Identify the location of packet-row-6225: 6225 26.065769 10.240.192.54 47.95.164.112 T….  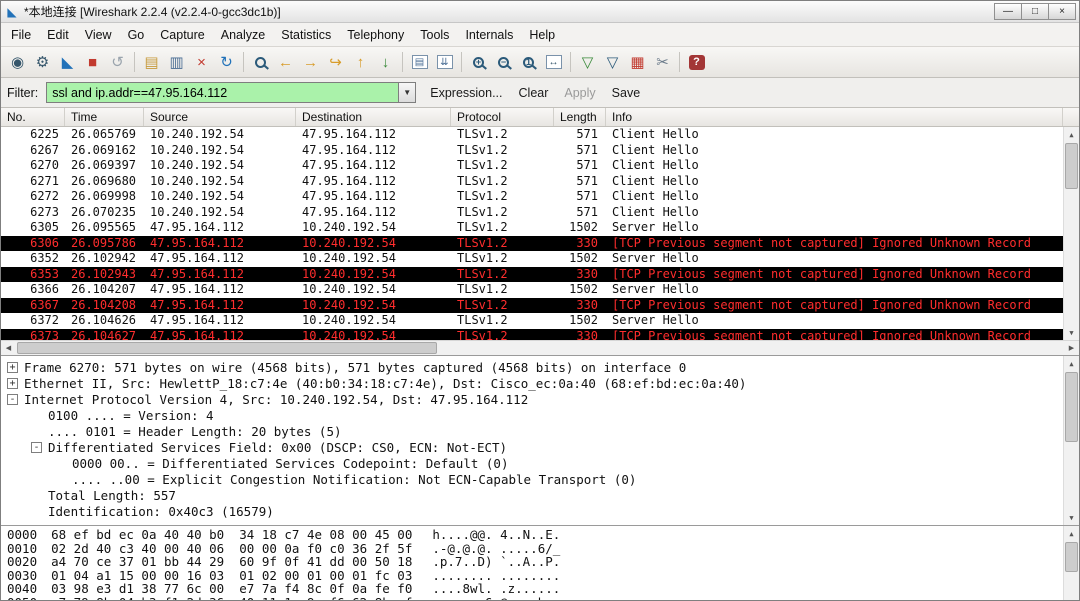
(540, 135).